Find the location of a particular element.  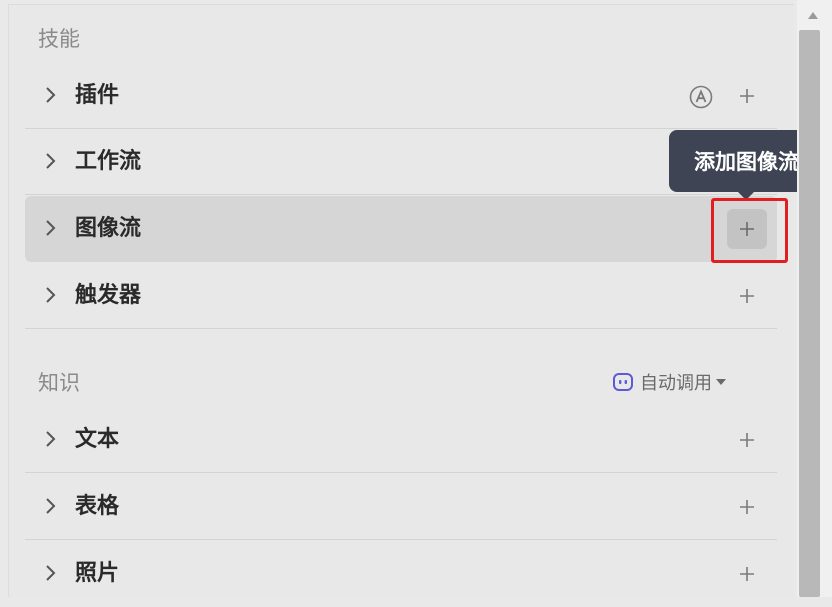

knowledge-row-text: 文本 is located at coordinates (401, 440).